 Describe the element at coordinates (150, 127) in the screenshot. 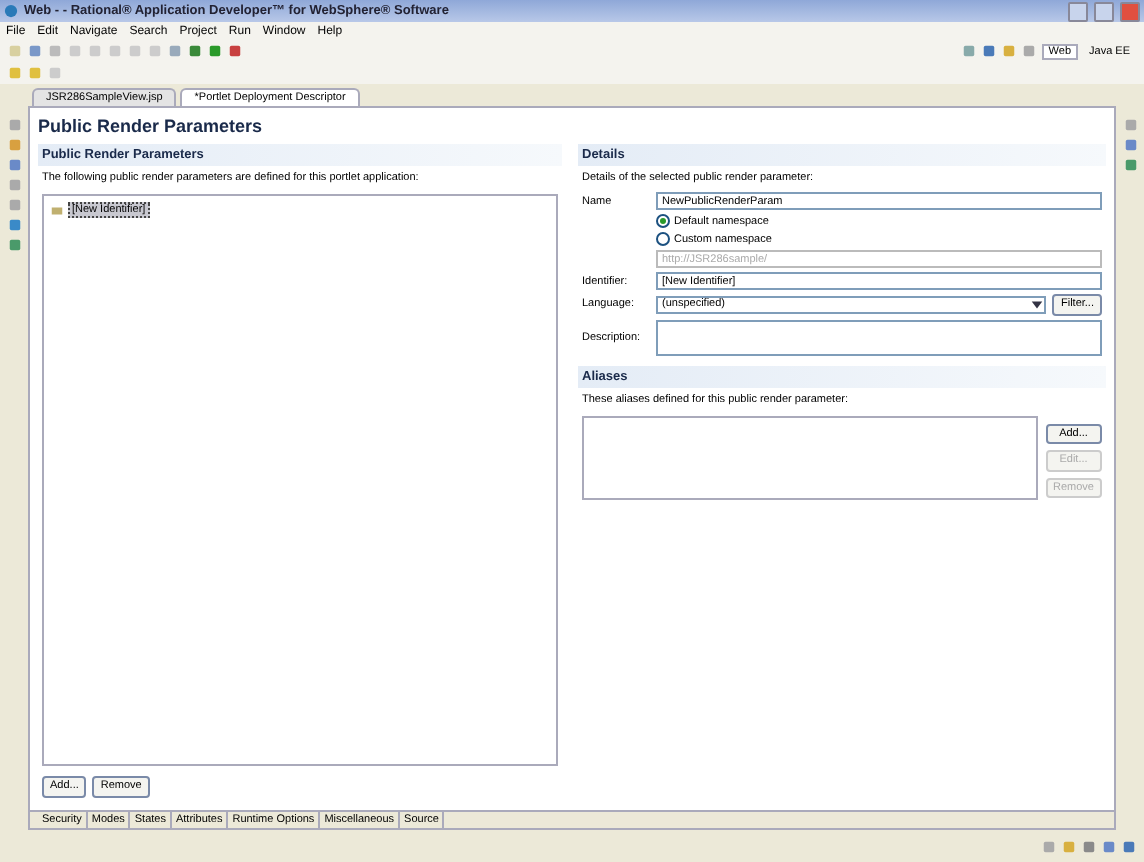

I see `page-title: Public Render Parameters` at that location.